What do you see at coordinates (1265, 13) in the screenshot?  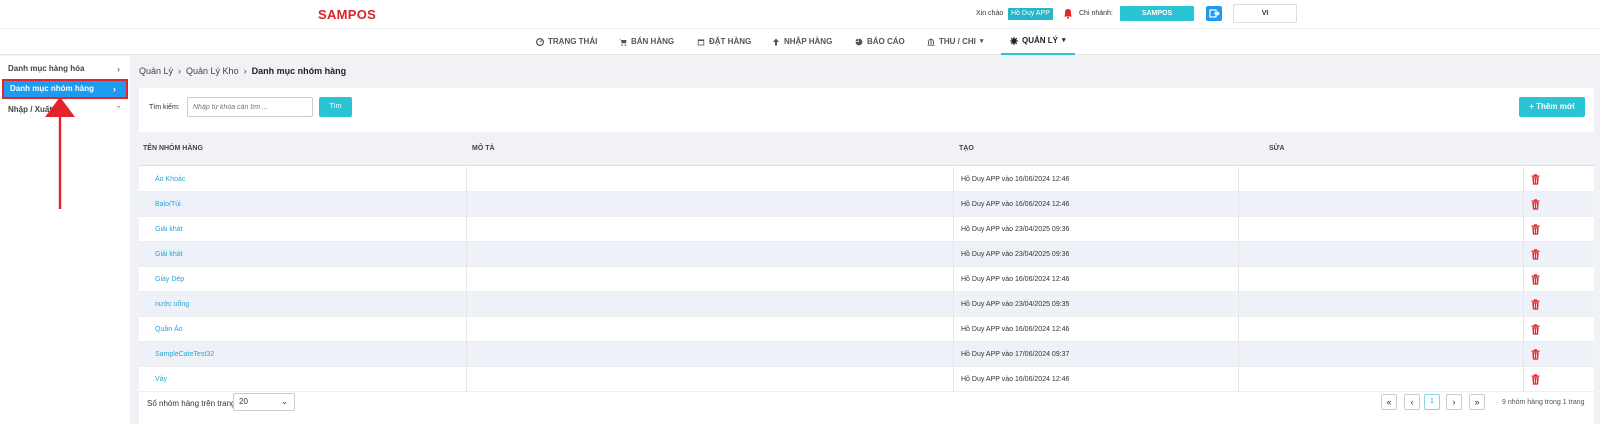 I see `language-select: VI` at bounding box center [1265, 13].